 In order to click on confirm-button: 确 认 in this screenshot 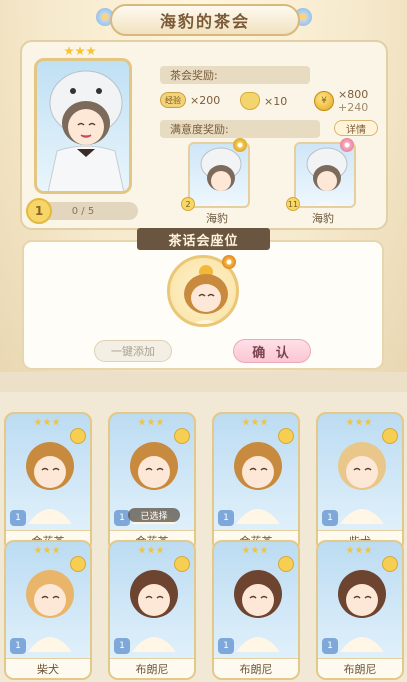, I will do `click(272, 351)`.